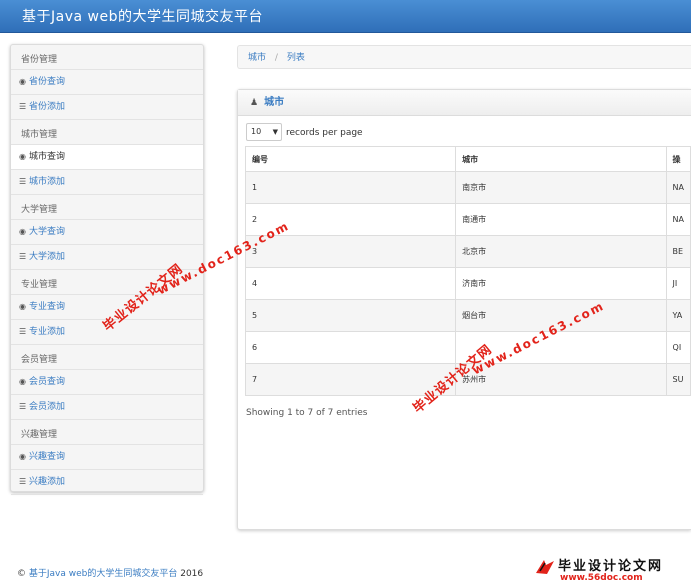  Describe the element at coordinates (350, 187) in the screenshot. I see `table-cell: 1` at that location.